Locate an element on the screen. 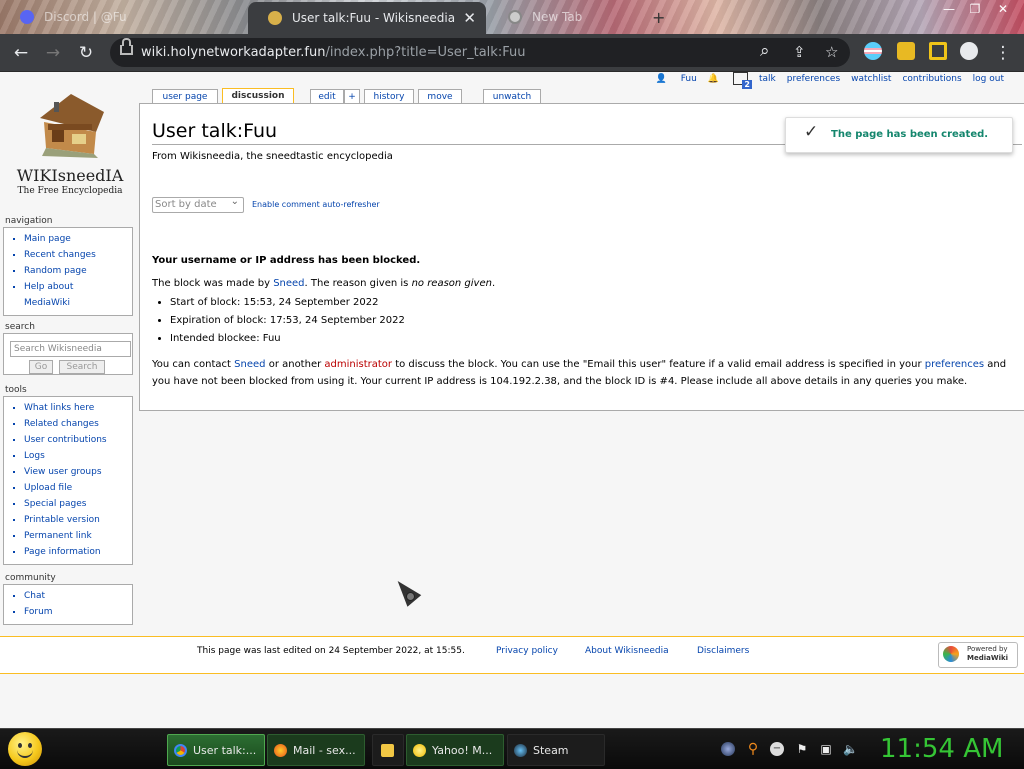 The height and width of the screenshot is (769, 1024). search-input: Search Wikisneedia is located at coordinates (70, 349).